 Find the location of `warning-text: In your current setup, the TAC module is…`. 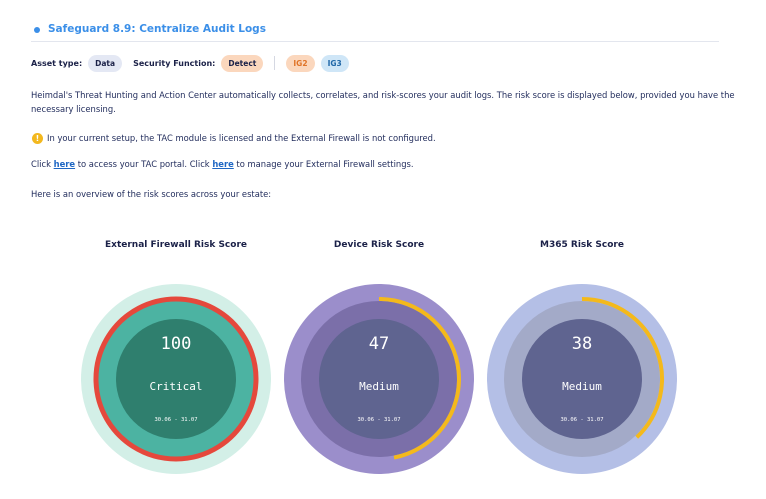

warning-text: In your current setup, the TAC module is… is located at coordinates (241, 138).